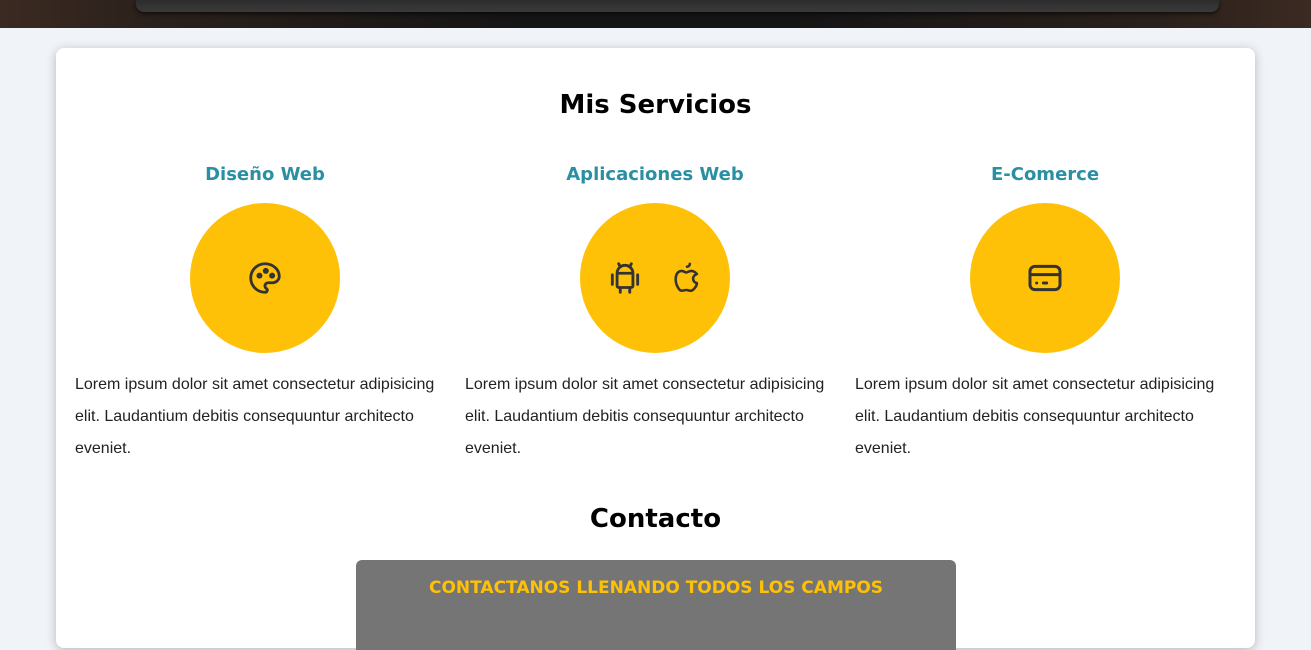  I want to click on android-icon, so click(625, 278).